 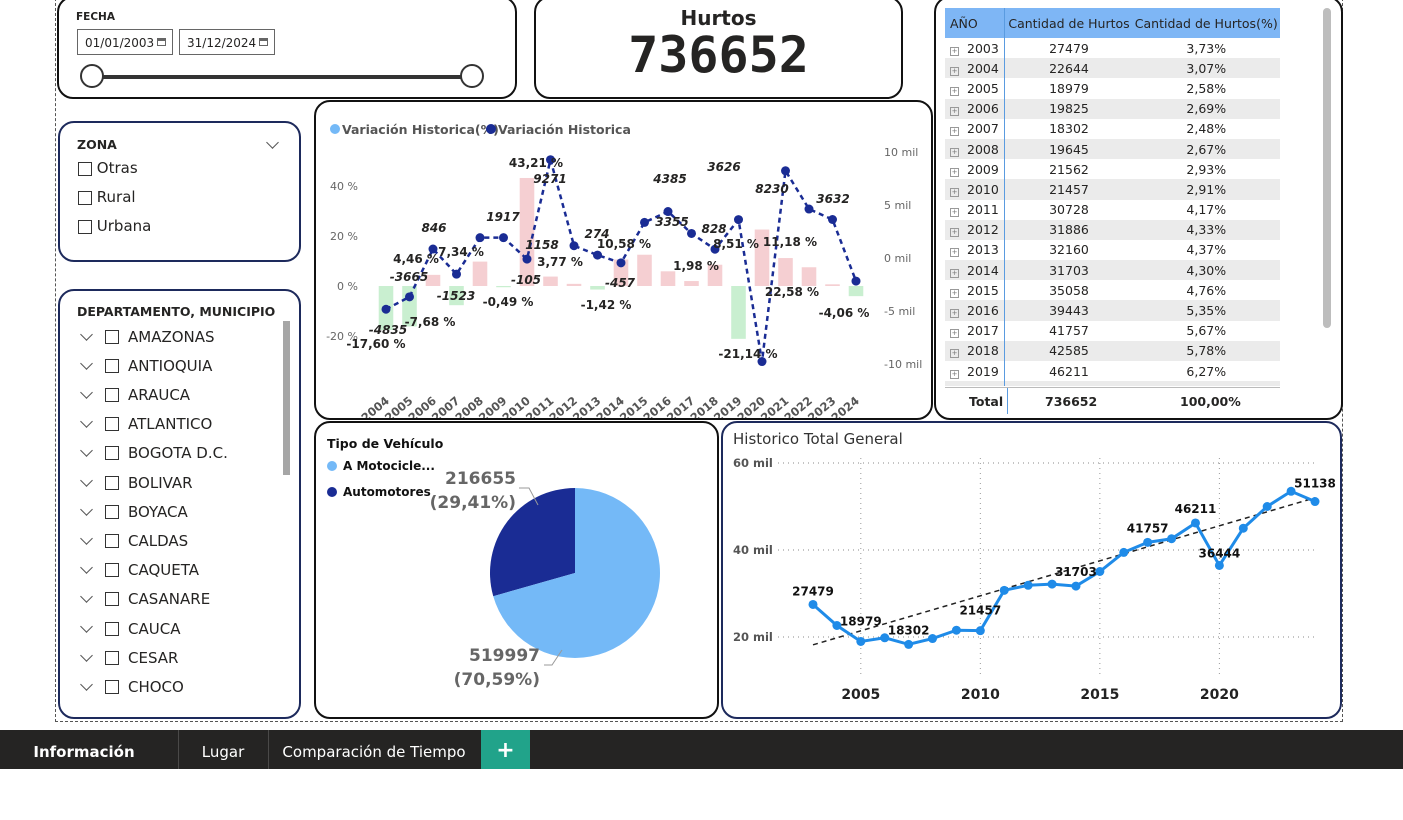 What do you see at coordinates (1206, 23) in the screenshot?
I see `col-header-percent: Cantidad de Hurtos(%)` at bounding box center [1206, 23].